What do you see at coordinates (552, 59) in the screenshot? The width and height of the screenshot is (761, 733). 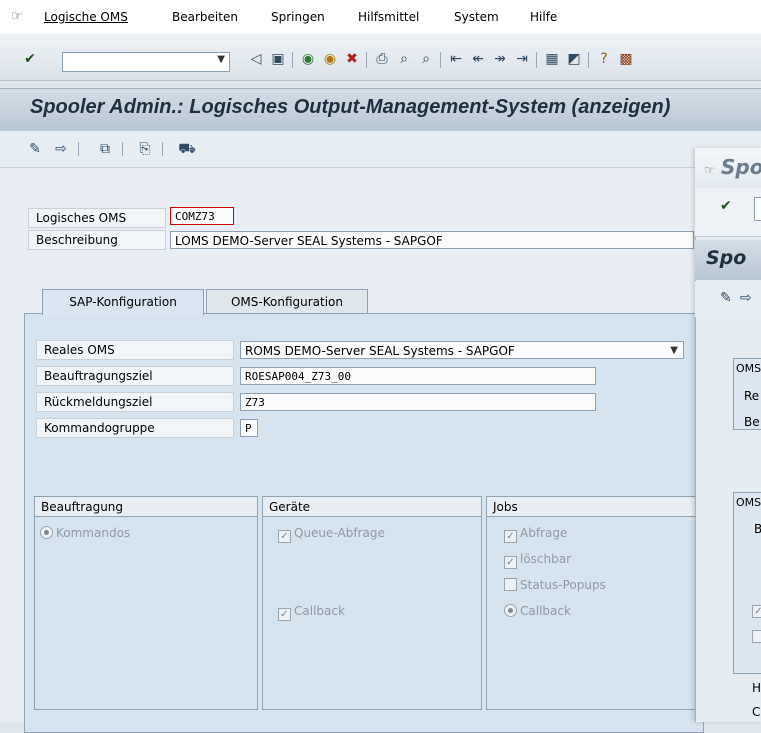 I see `new-session-icon: ▦` at bounding box center [552, 59].